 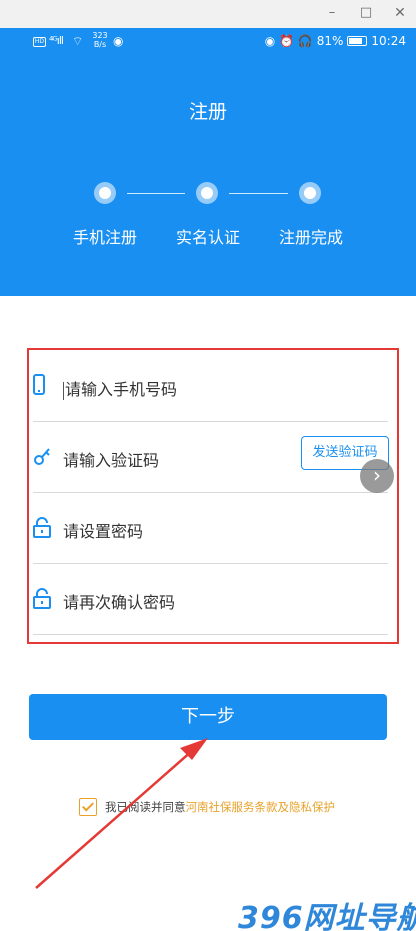 I want to click on annotation-arrow, so click(x=121, y=813).